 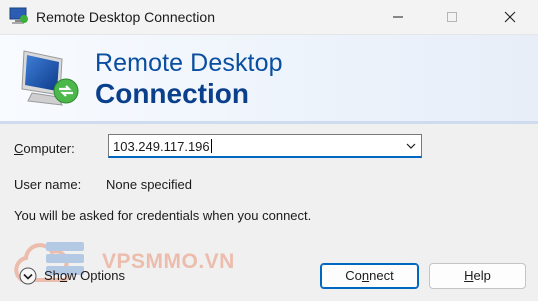 I want to click on computer-input-value: 103.249.117.196, so click(x=161, y=146).